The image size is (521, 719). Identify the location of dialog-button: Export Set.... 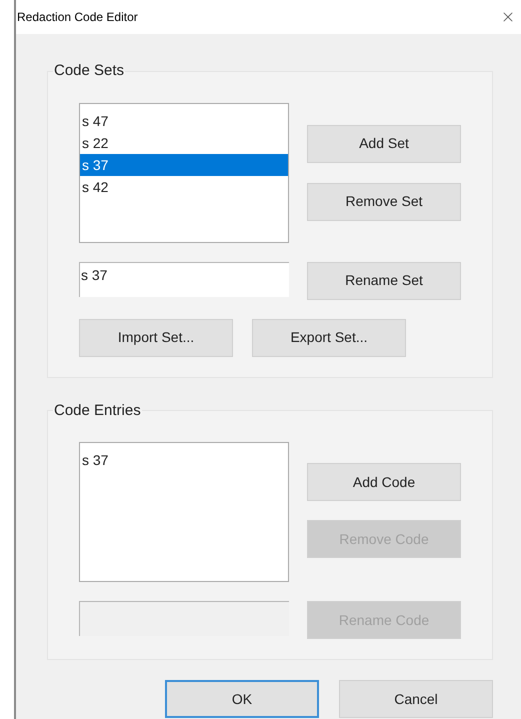
(329, 337).